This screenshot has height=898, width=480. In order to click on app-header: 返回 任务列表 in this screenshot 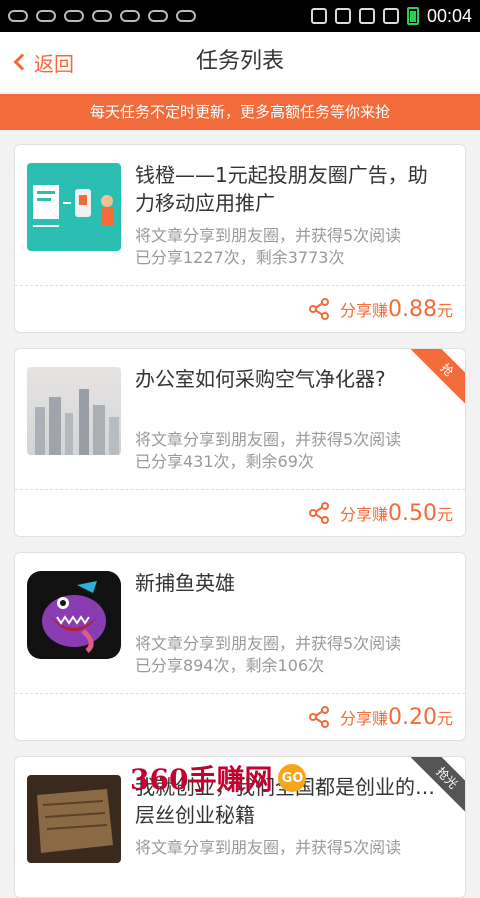, I will do `click(240, 62)`.